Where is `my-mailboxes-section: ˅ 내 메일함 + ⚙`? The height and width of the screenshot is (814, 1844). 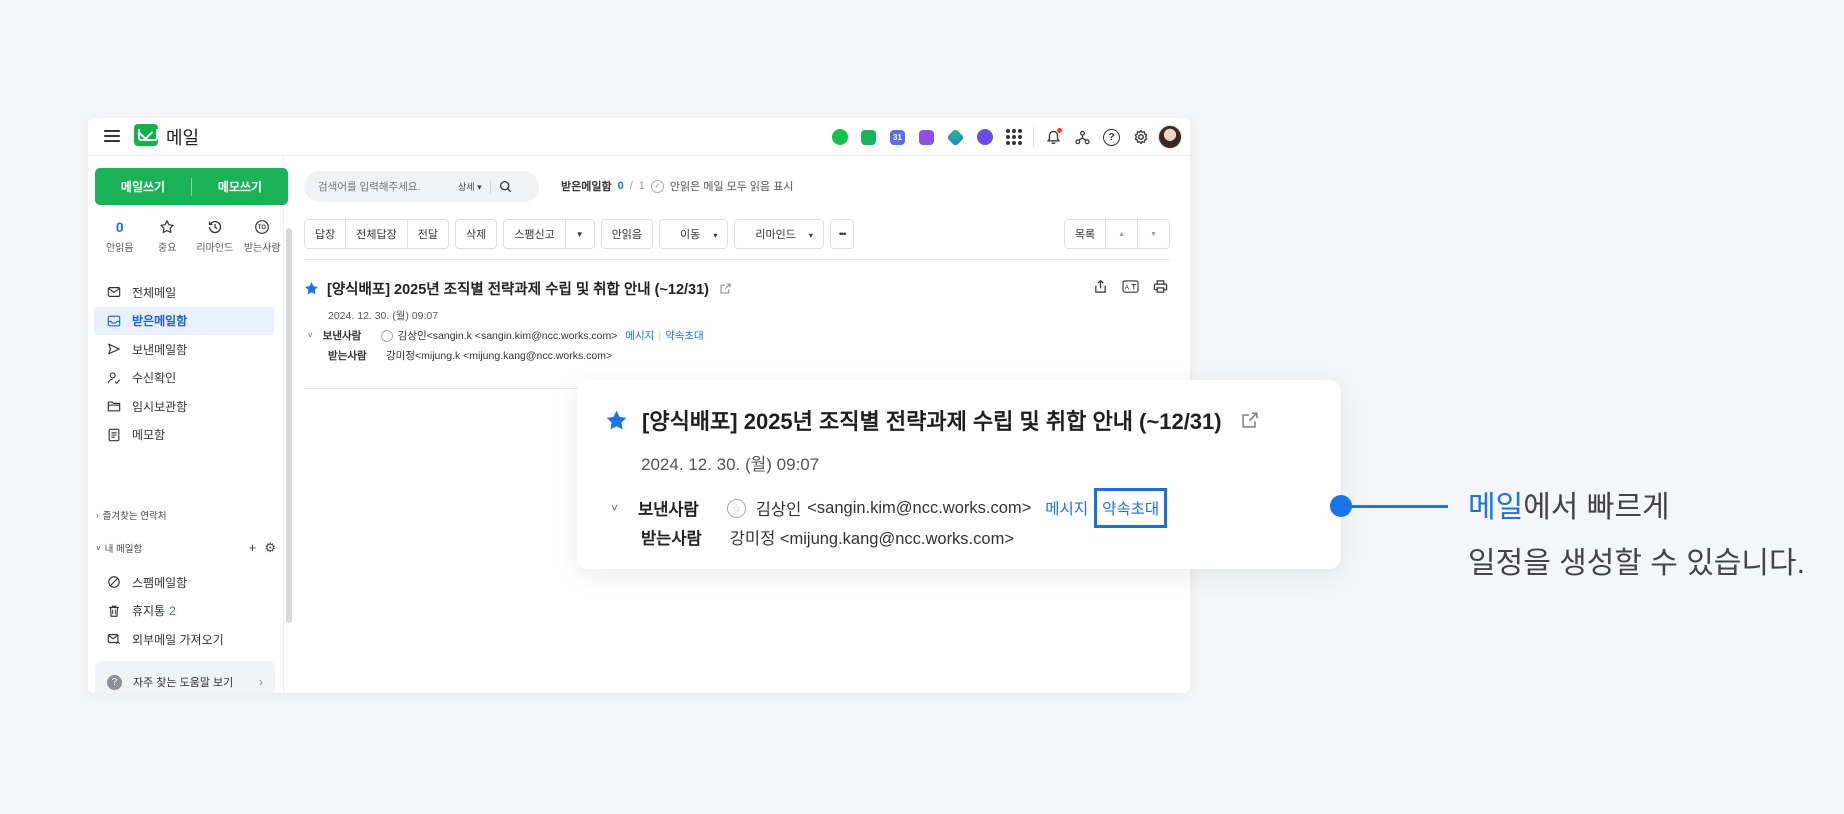
my-mailboxes-section: ˅ 내 메일함 + ⚙ is located at coordinates (186, 548).